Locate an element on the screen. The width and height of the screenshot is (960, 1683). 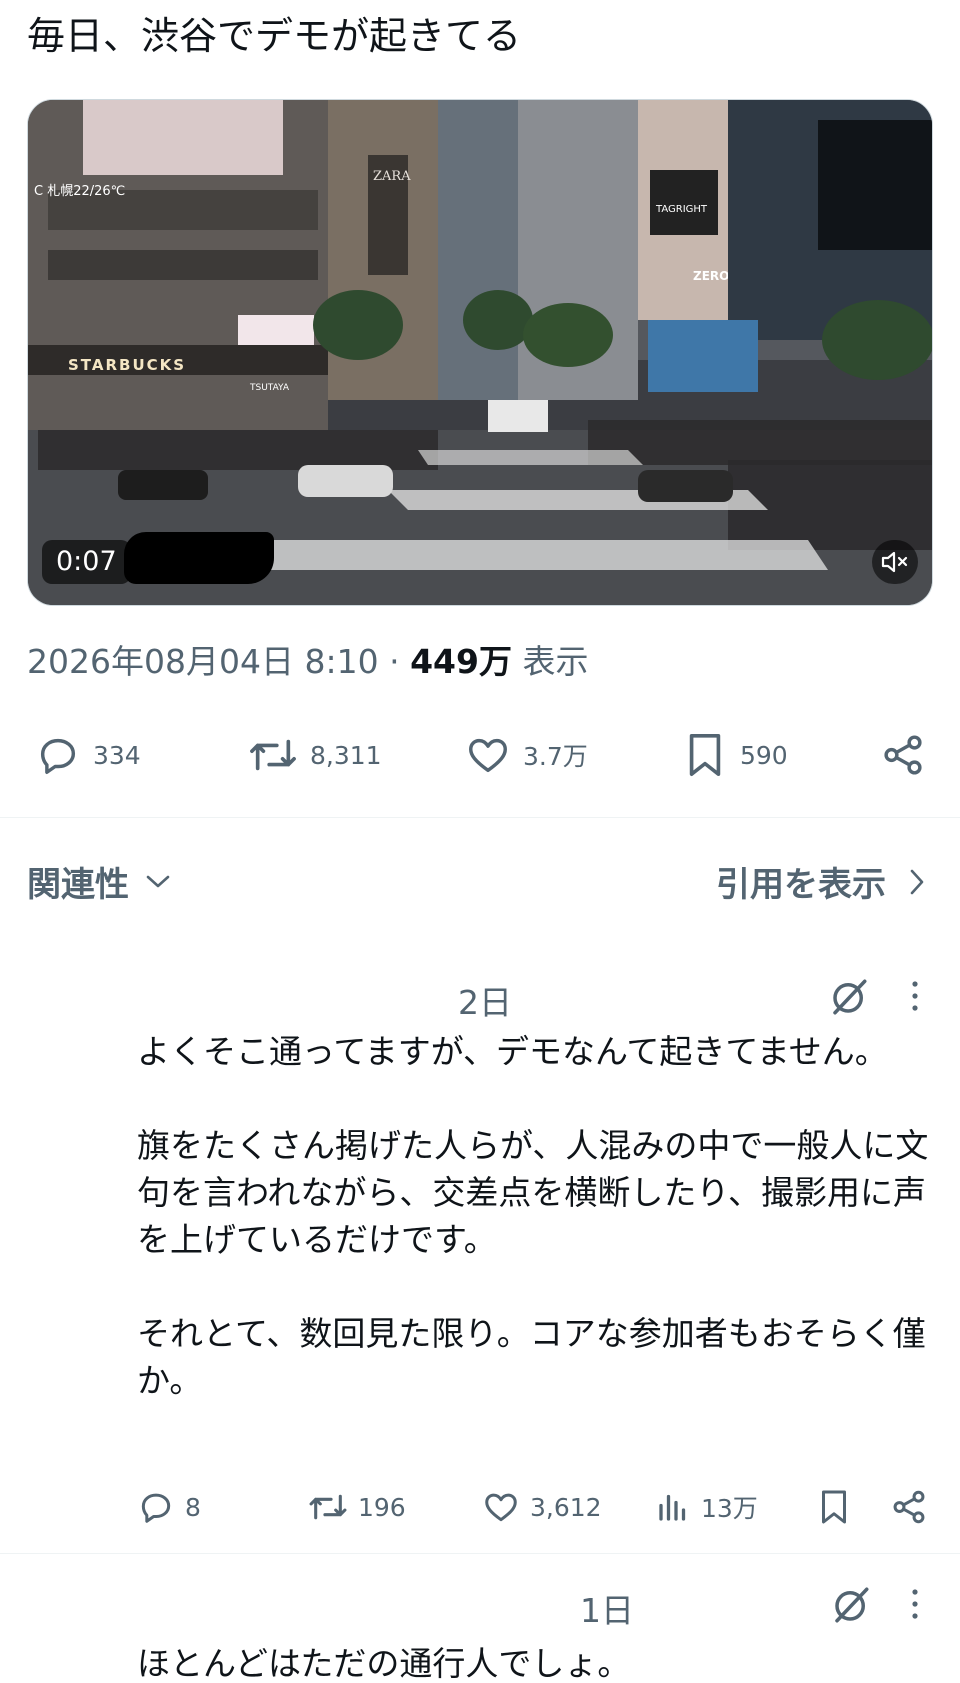
reply-time: 1日 is located at coordinates (607, 1610).